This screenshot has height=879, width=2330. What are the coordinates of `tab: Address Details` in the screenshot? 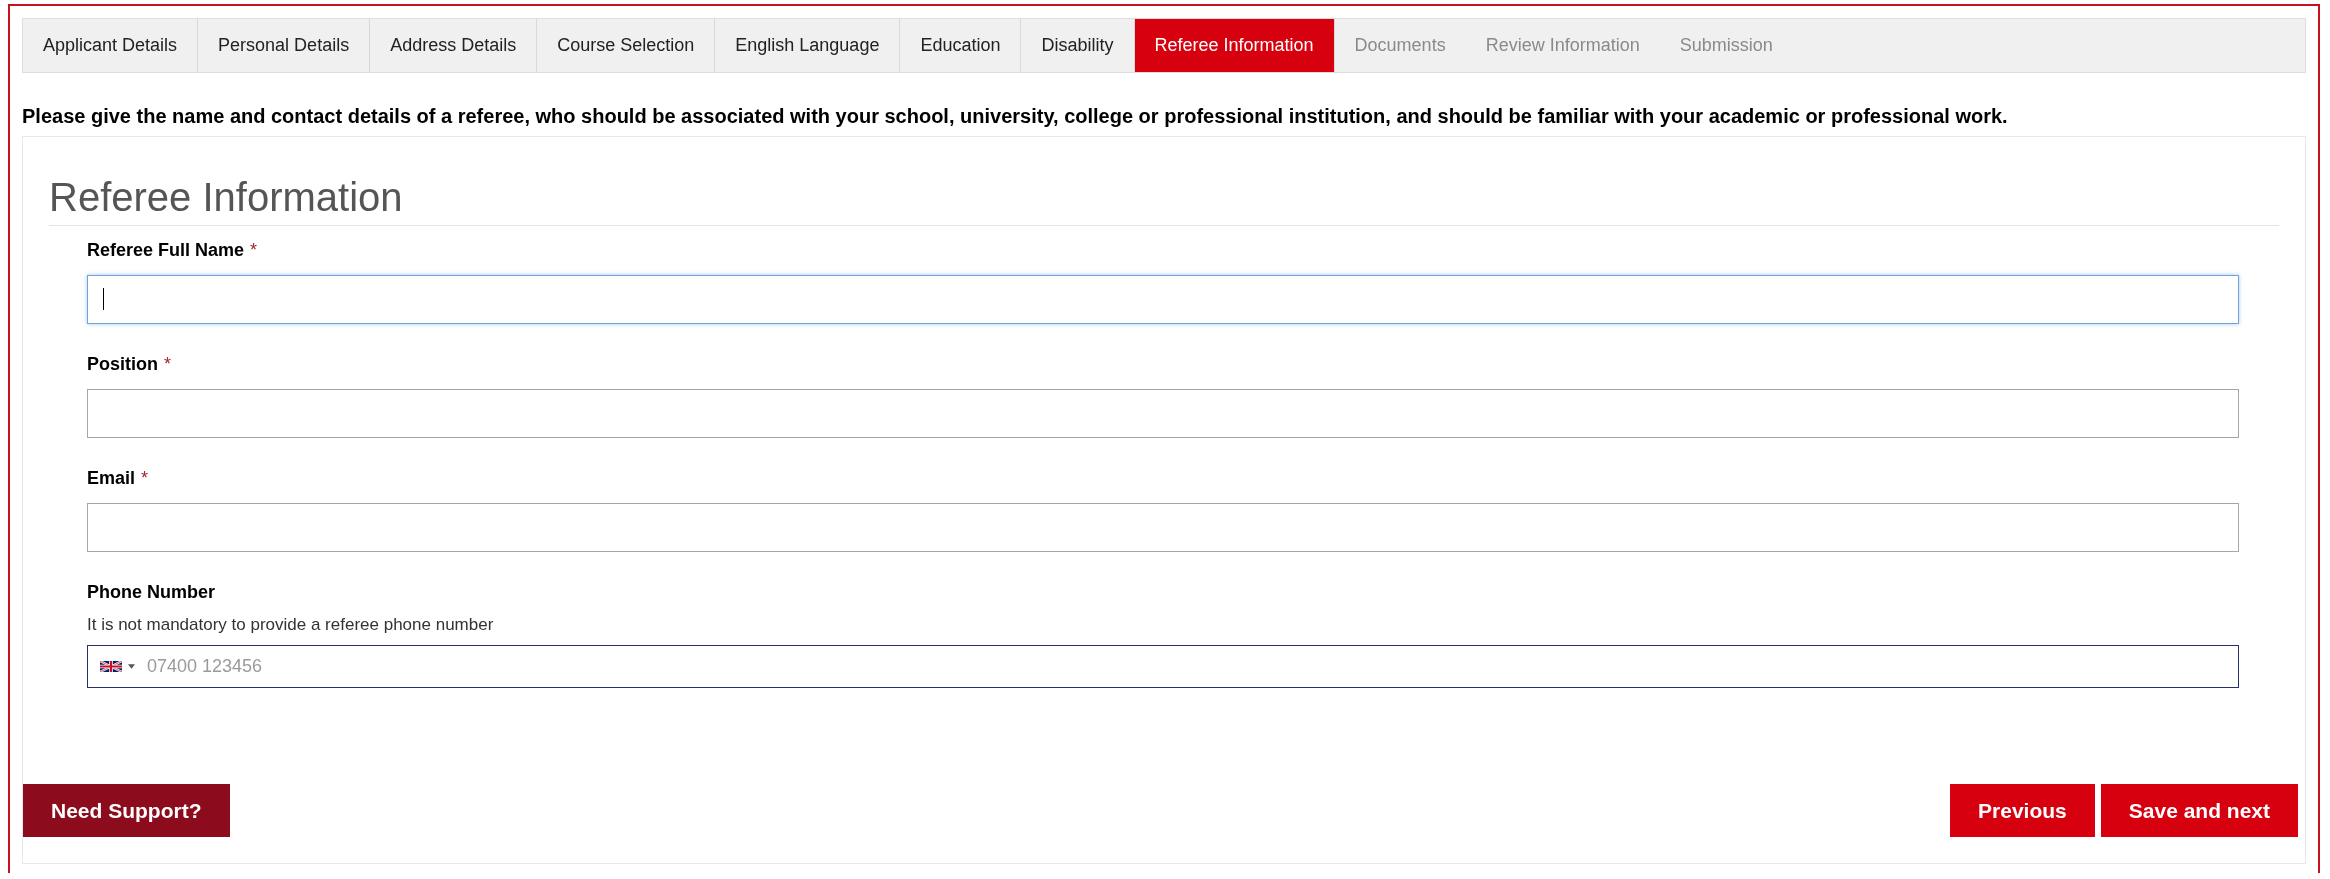 It's located at (454, 45).